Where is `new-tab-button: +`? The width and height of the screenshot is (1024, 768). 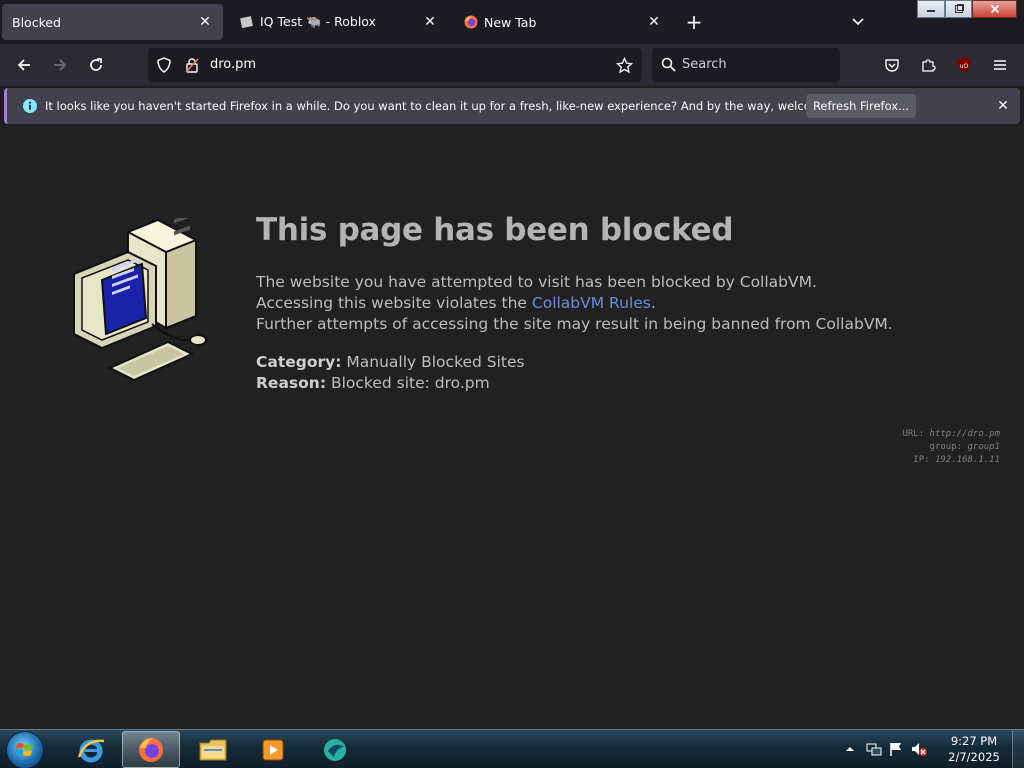
new-tab-button: + is located at coordinates (694, 22).